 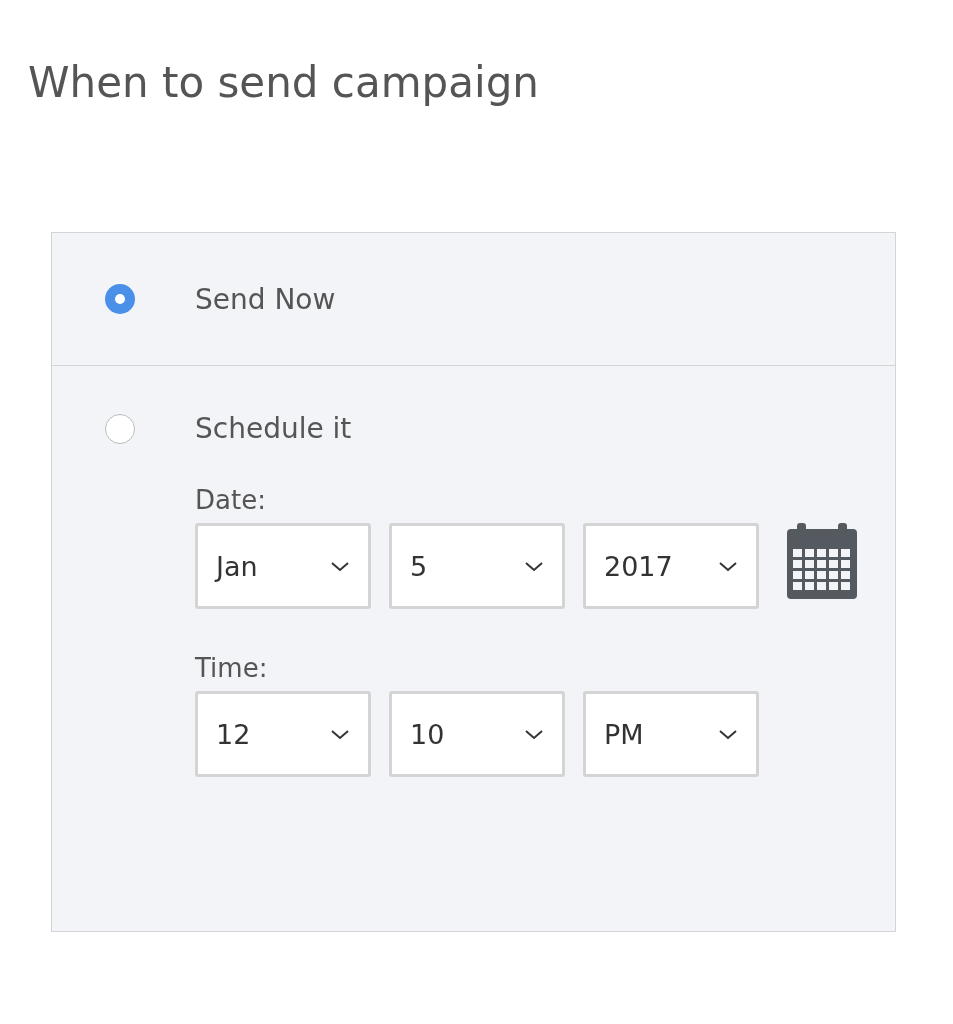 I want to click on dropdown: 10, so click(x=477, y=734).